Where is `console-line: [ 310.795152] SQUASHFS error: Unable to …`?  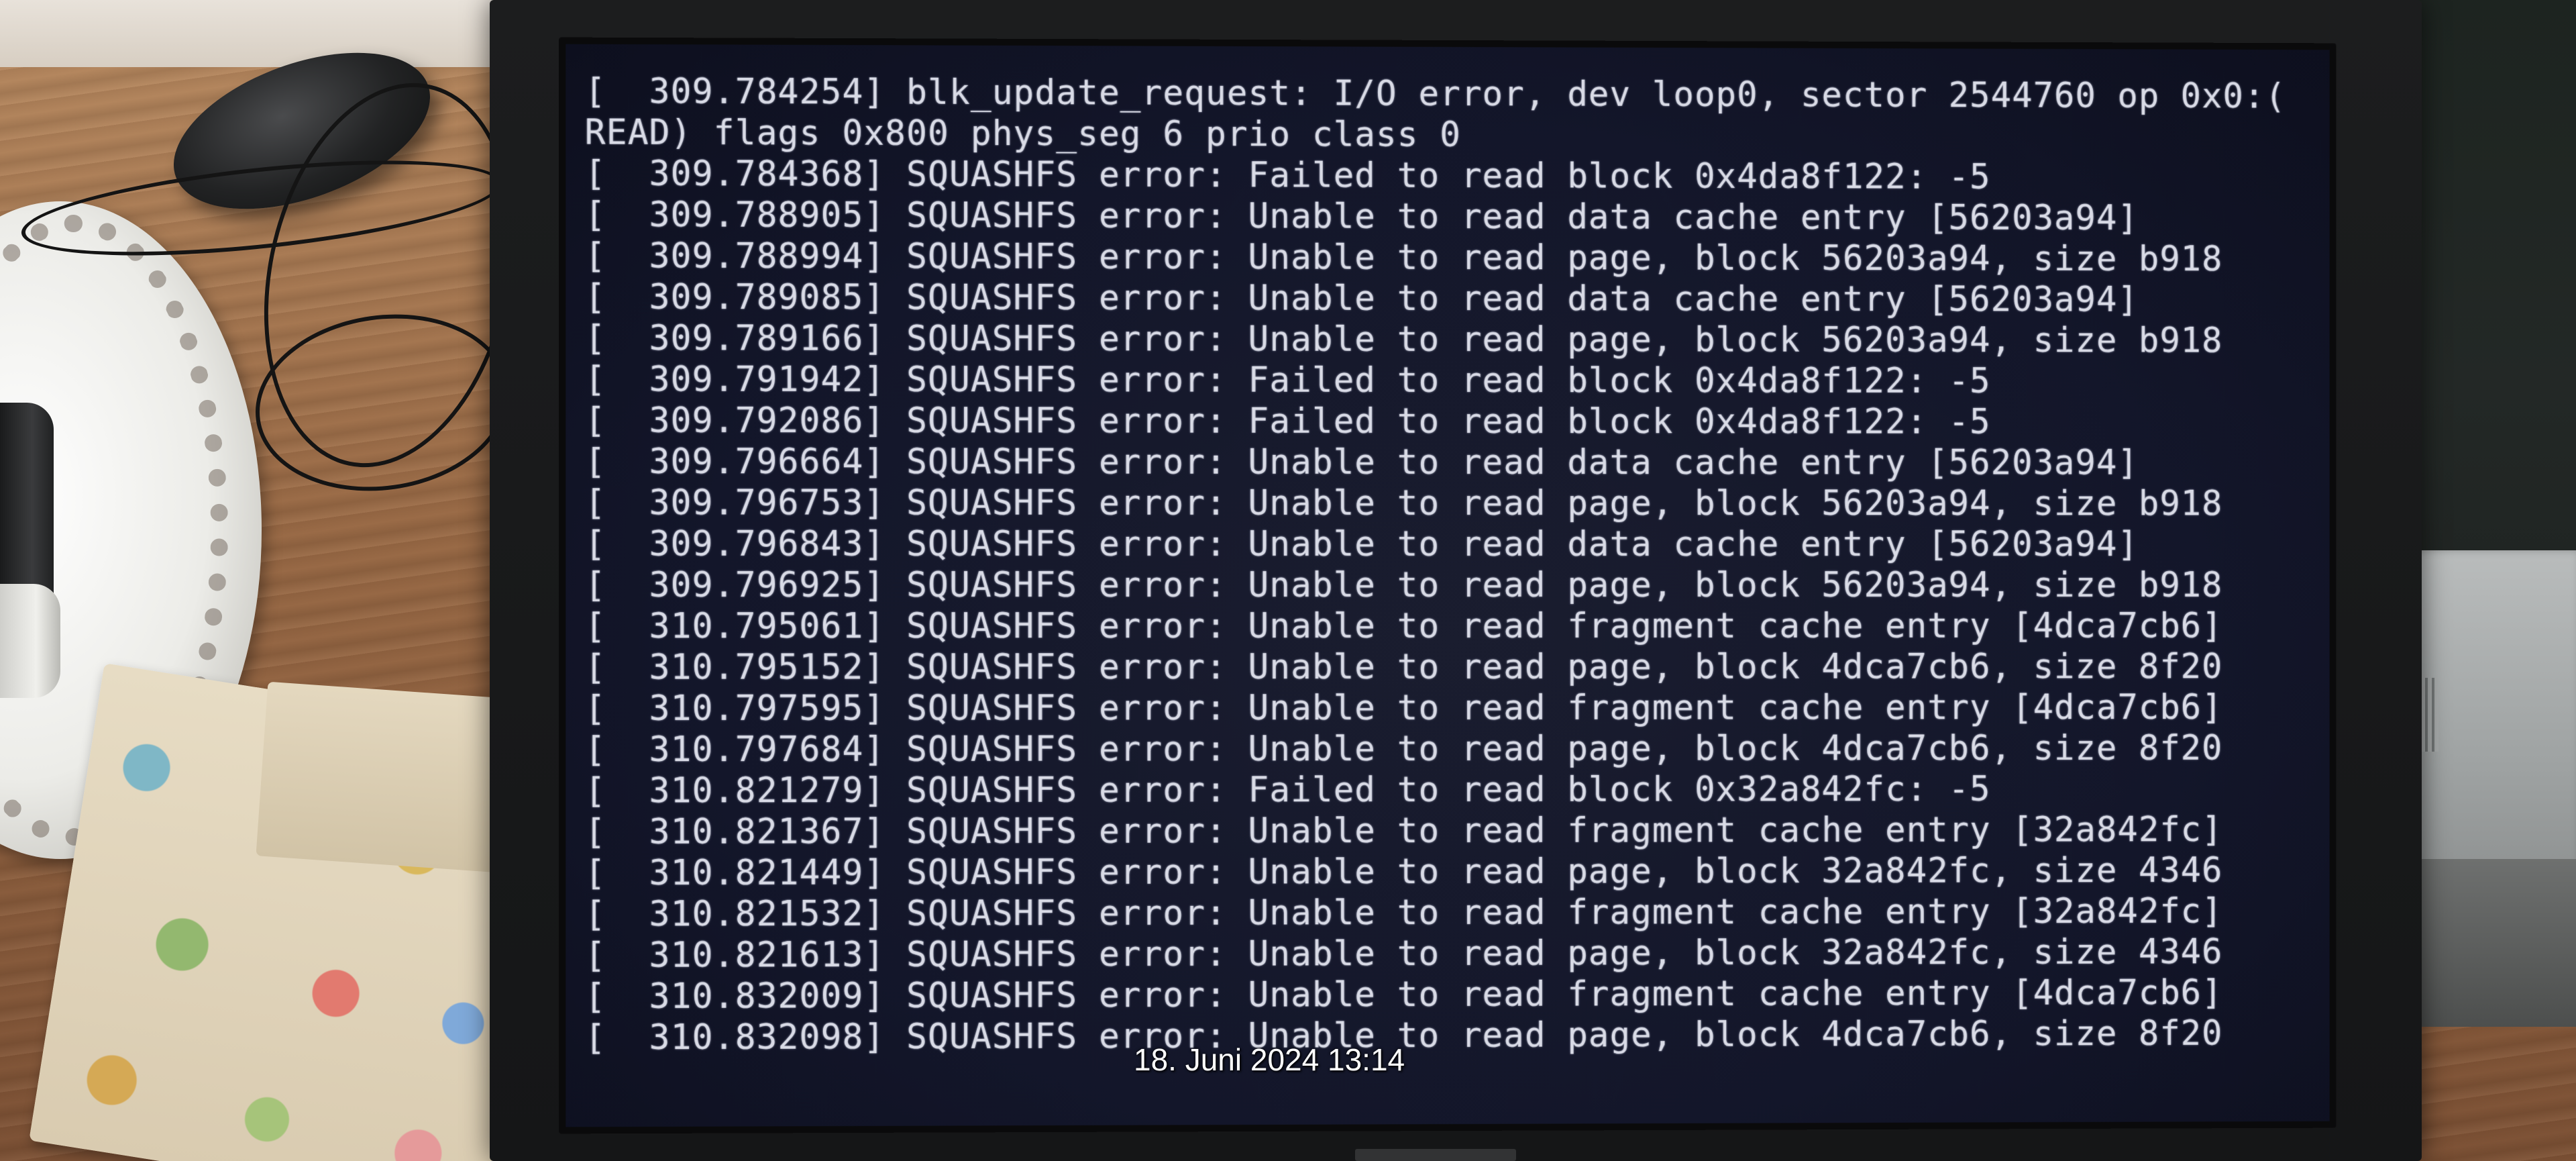 console-line: [ 310.795152] SQUASHFS error: Unable to … is located at coordinates (1403, 668).